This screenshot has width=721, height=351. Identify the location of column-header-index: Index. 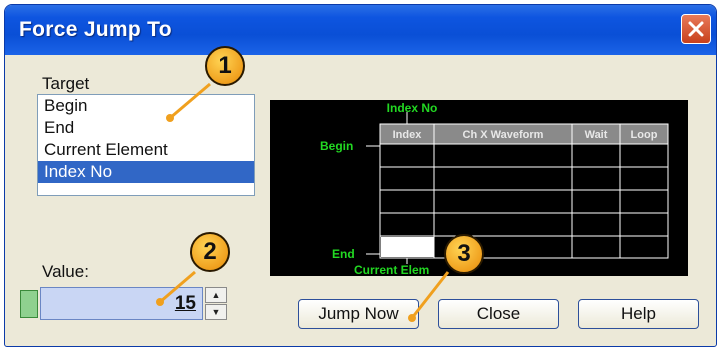
(408, 135).